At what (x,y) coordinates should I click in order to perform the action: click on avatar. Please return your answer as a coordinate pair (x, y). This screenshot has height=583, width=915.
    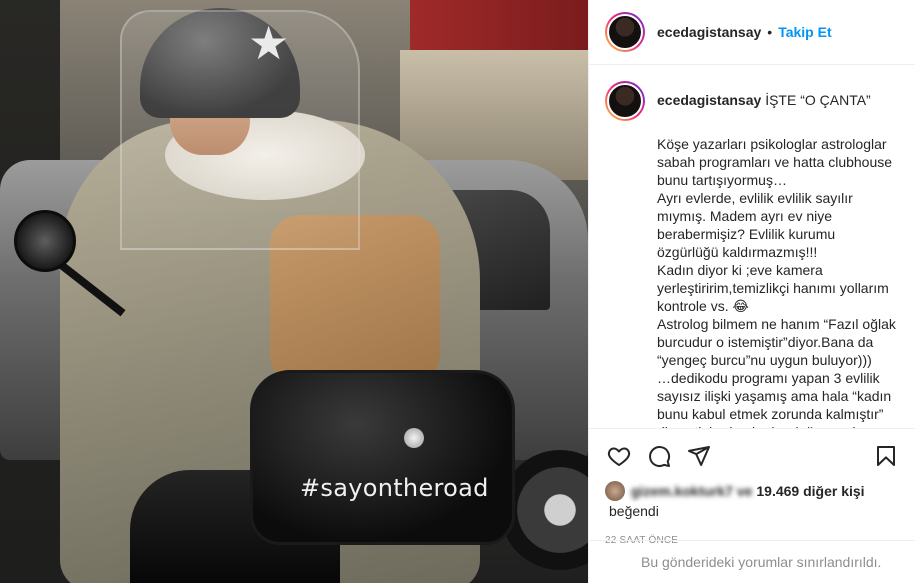
    Looking at the image, I should click on (625, 32).